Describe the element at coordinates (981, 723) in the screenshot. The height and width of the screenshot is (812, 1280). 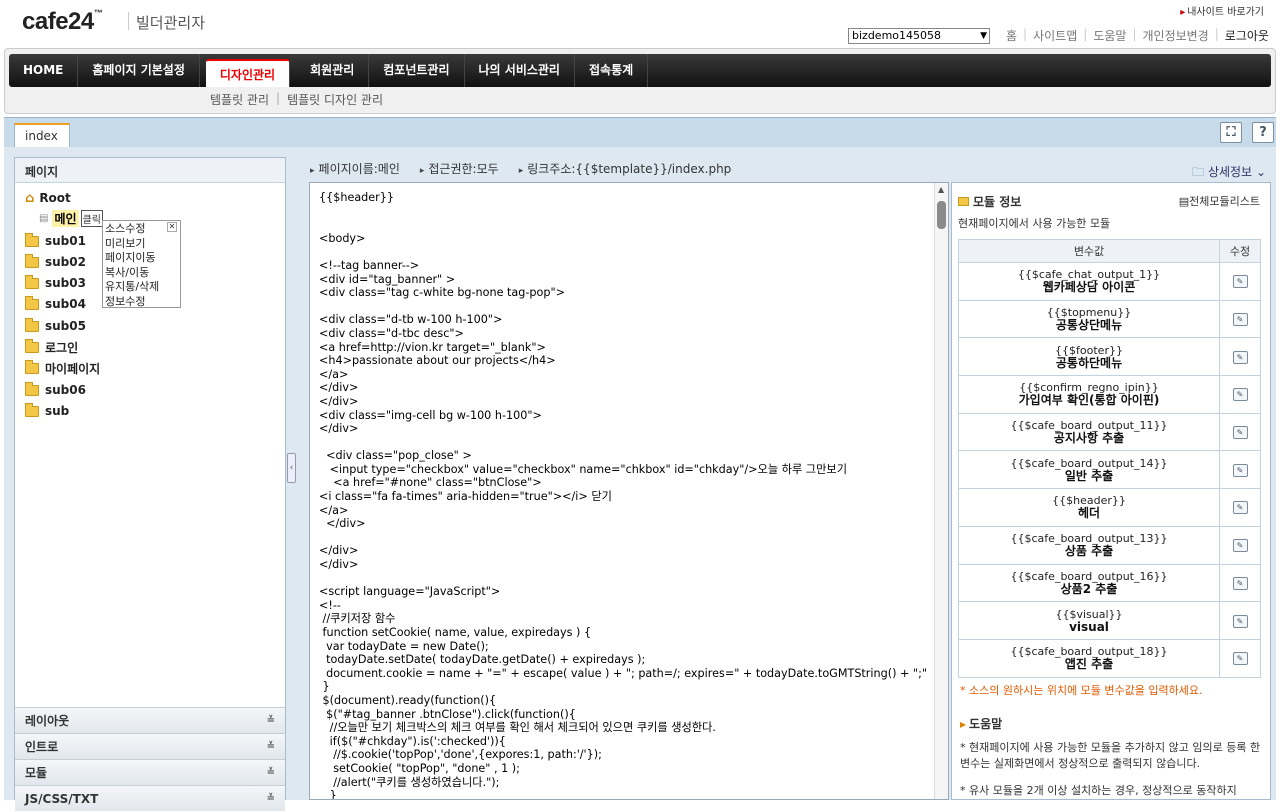
I see `help-title: 도움말` at that location.